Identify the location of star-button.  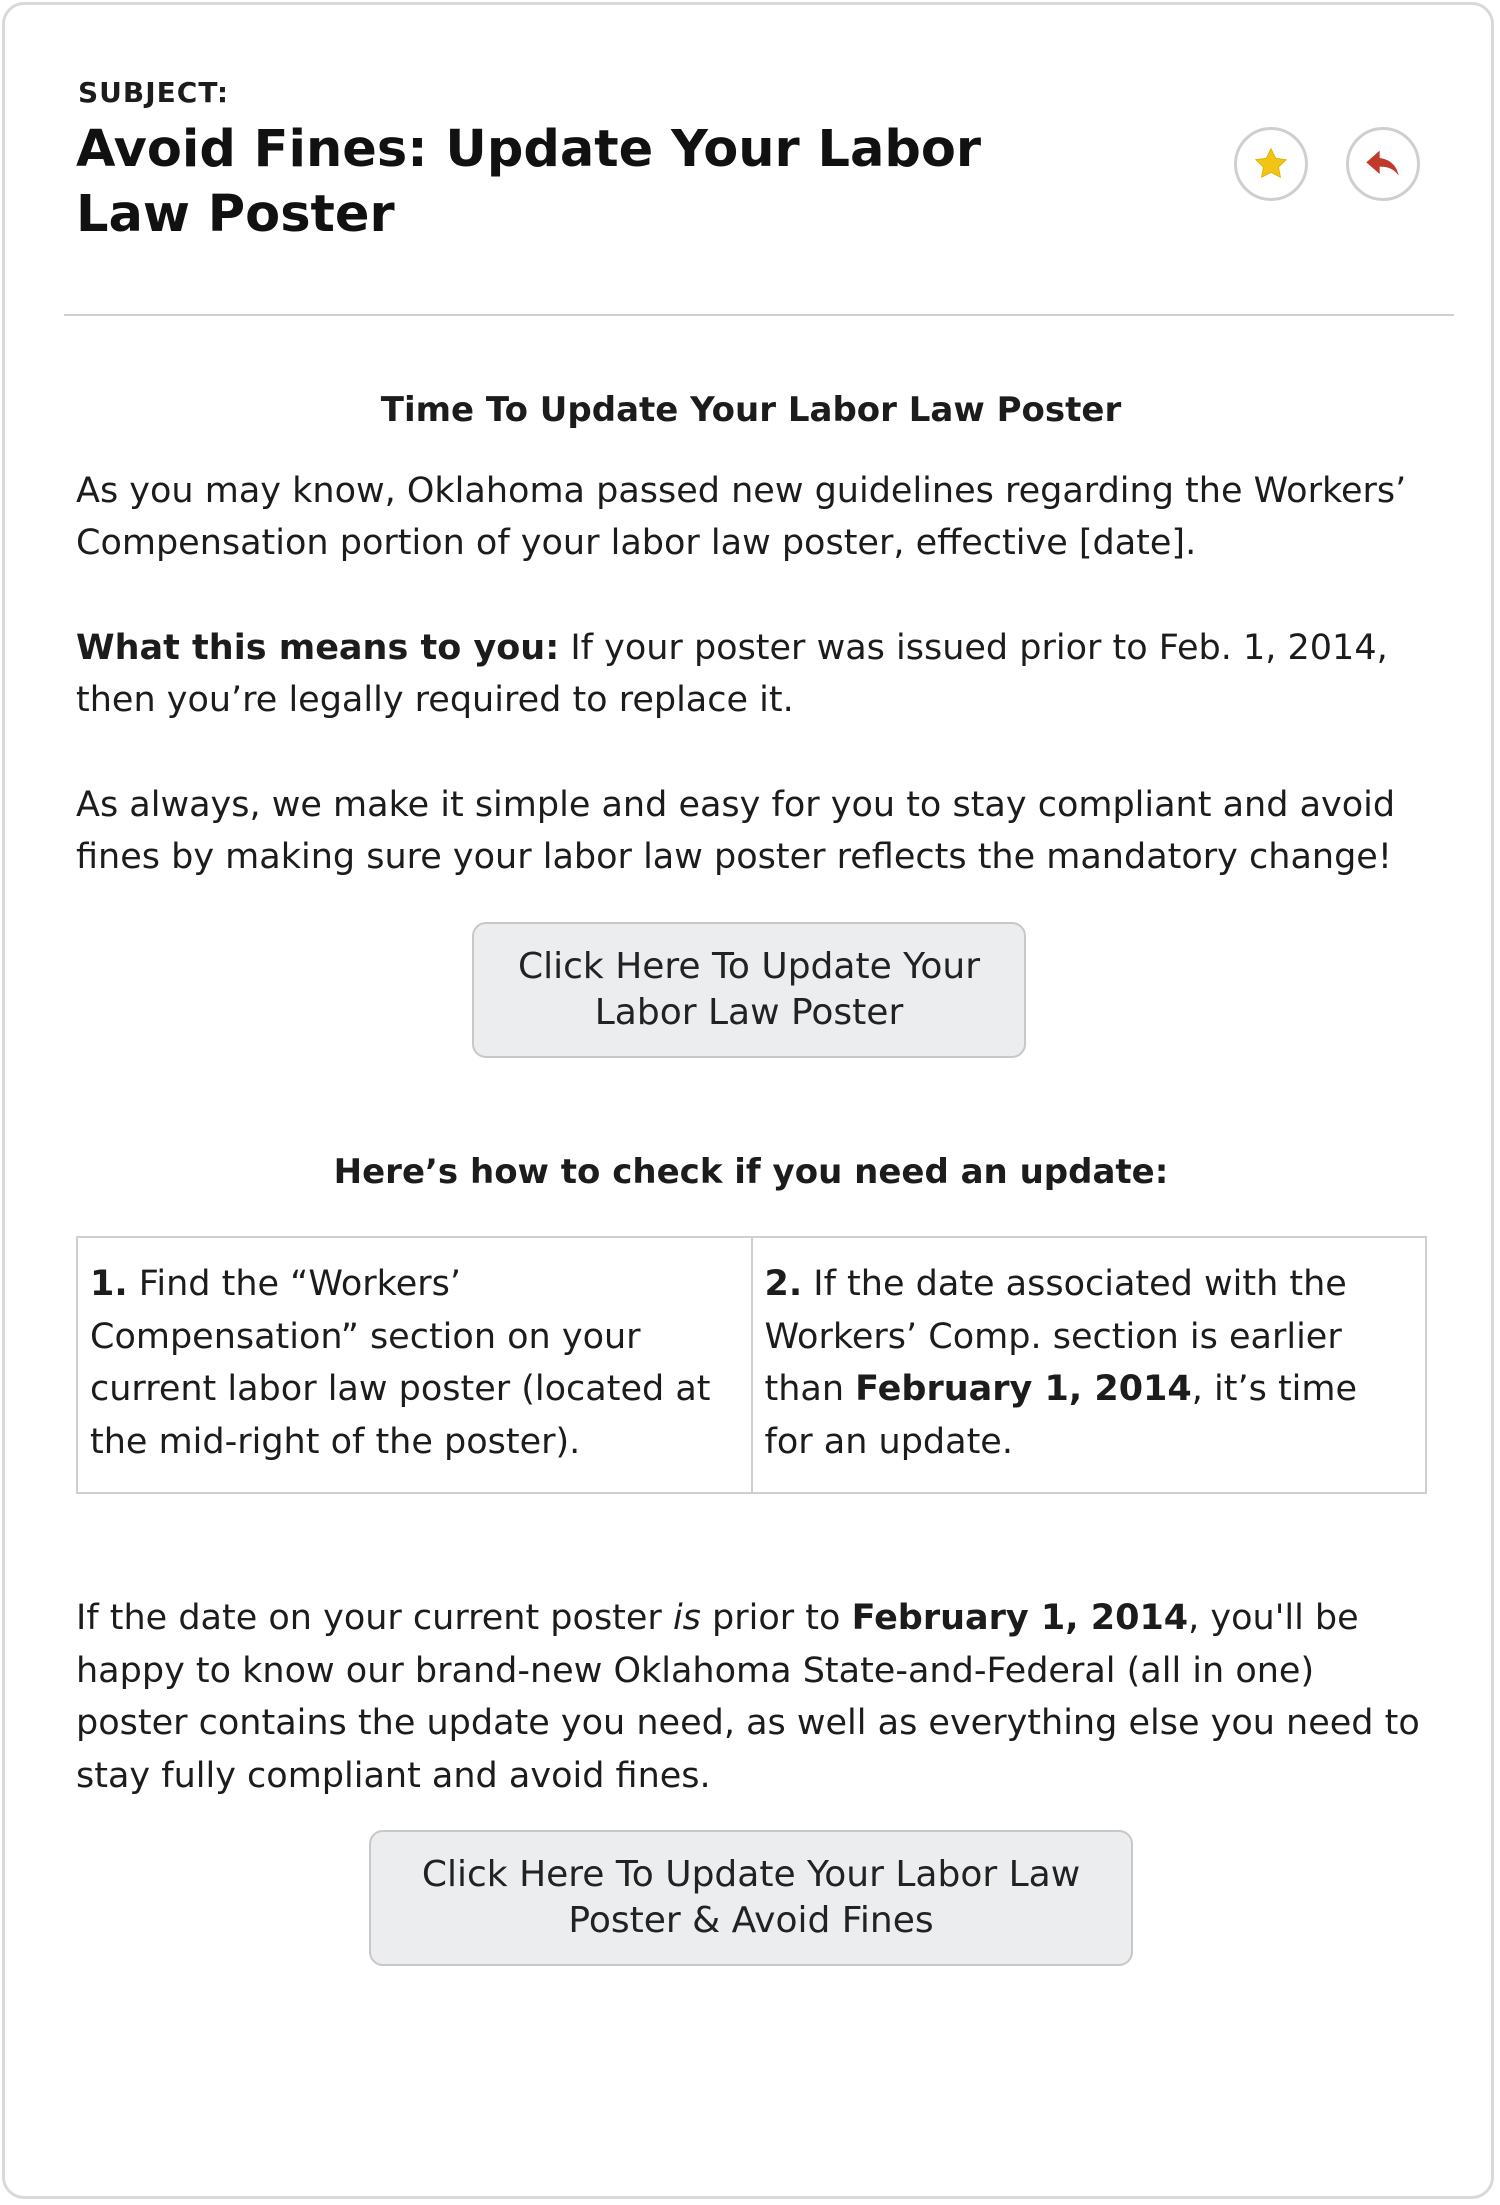
(1271, 164).